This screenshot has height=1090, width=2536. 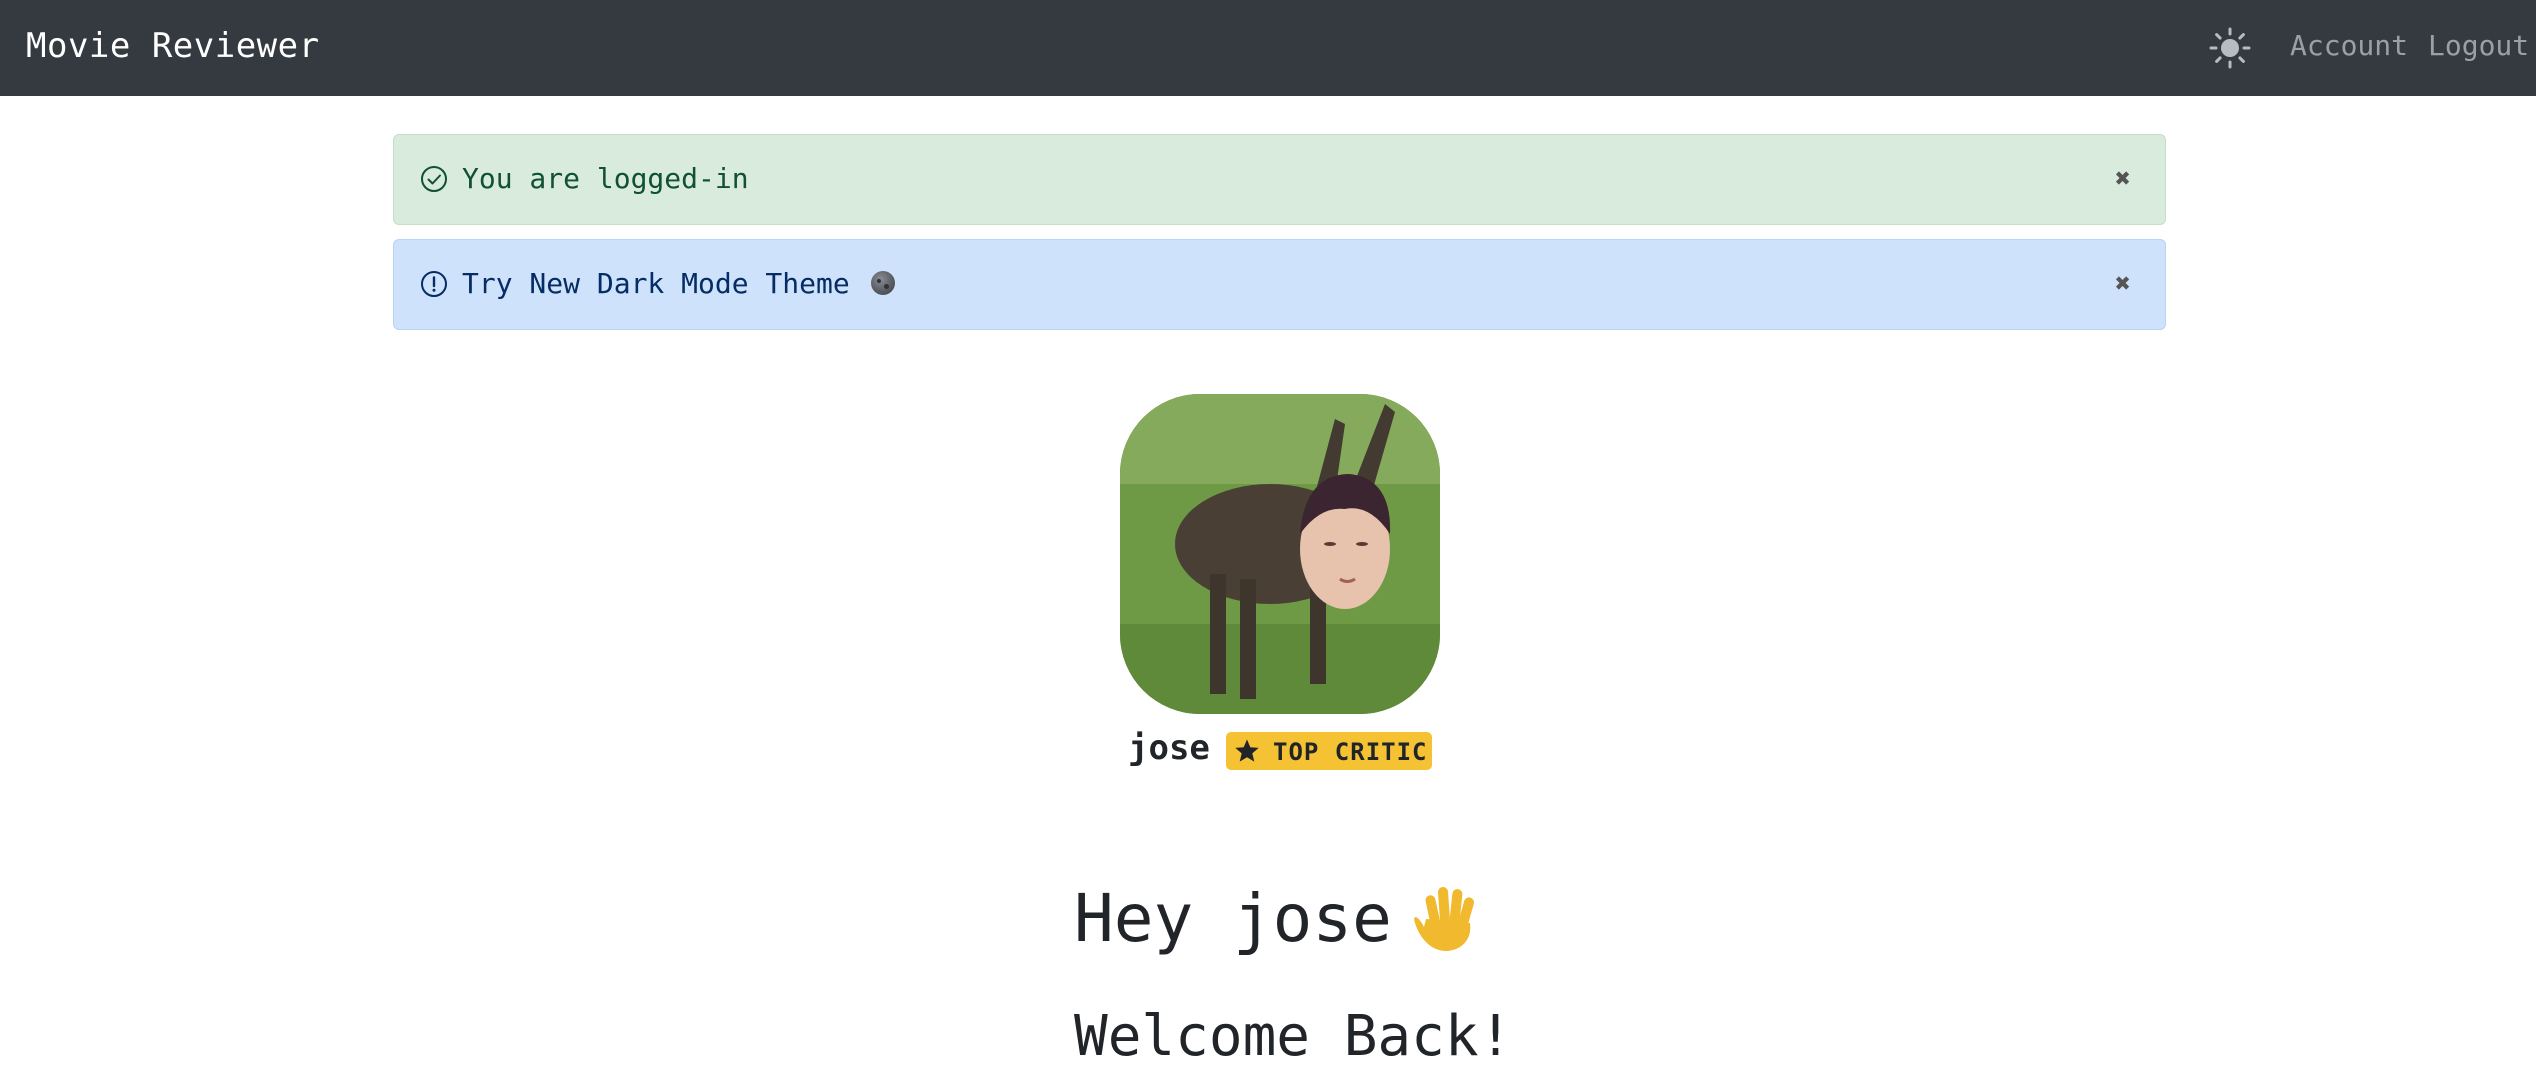 I want to click on greeting-heading: Hey jose, so click(x=1233, y=918).